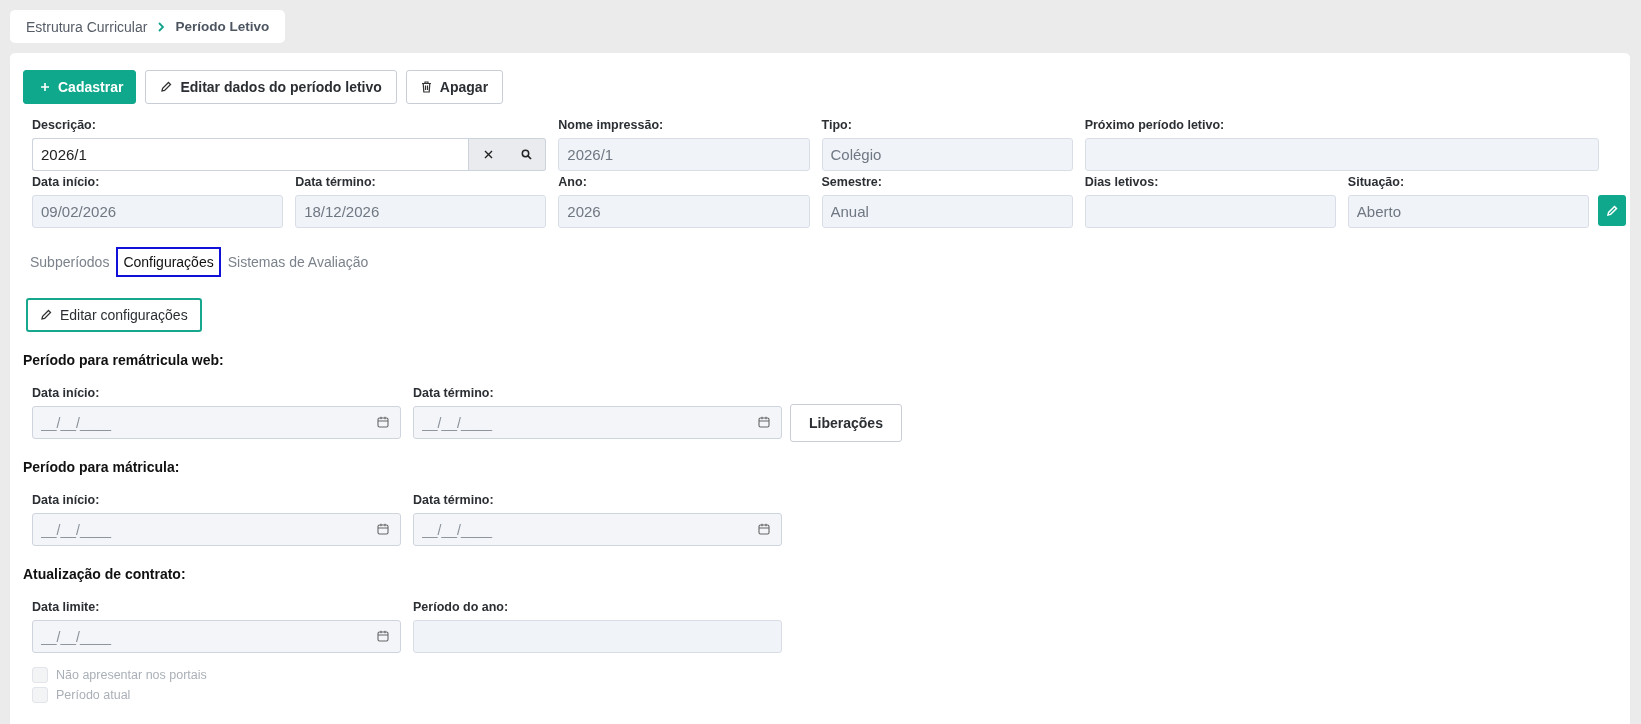  Describe the element at coordinates (837, 125) in the screenshot. I see `field-label: Tipo:` at that location.